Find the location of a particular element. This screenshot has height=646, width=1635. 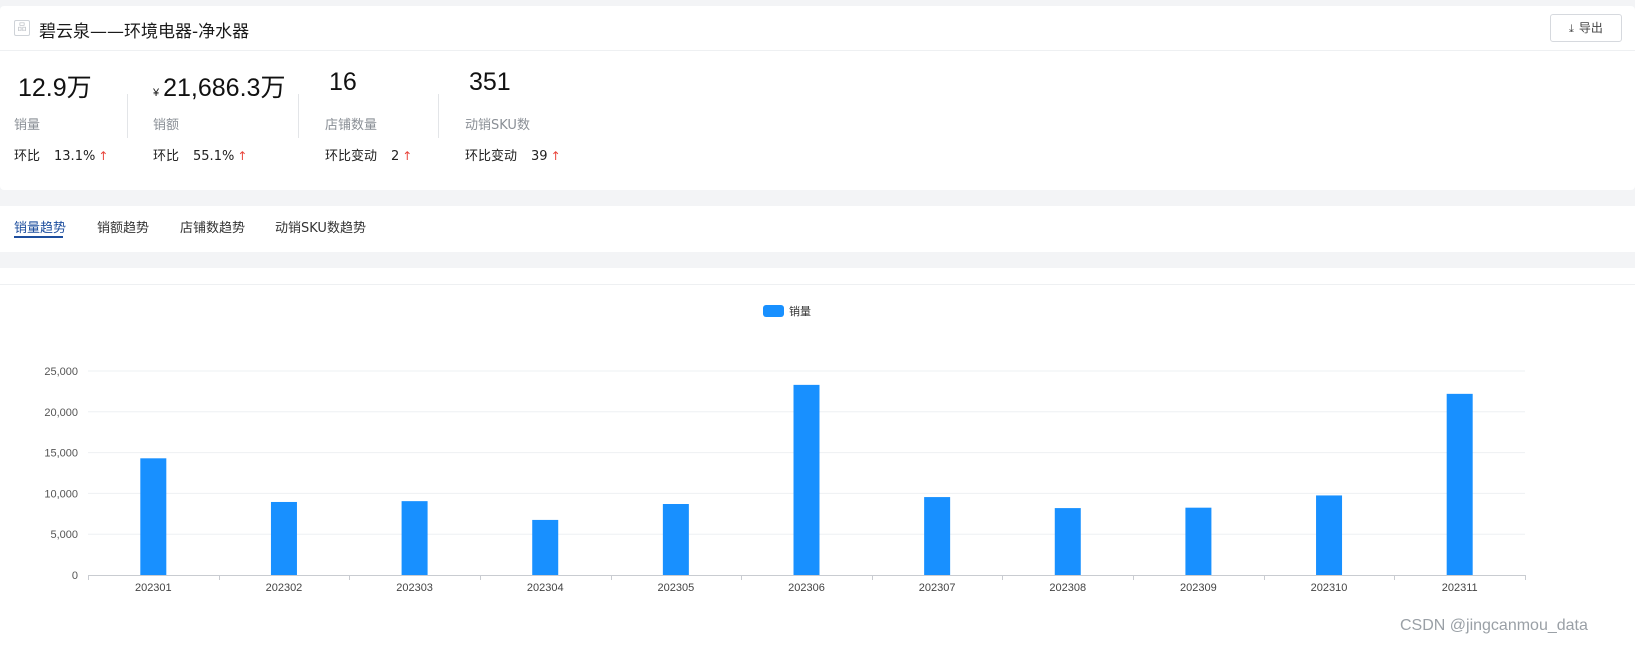

metric-sales-amount: ¥21,686.3万 销额 环比 55.1% ↑ is located at coordinates (223, 118).